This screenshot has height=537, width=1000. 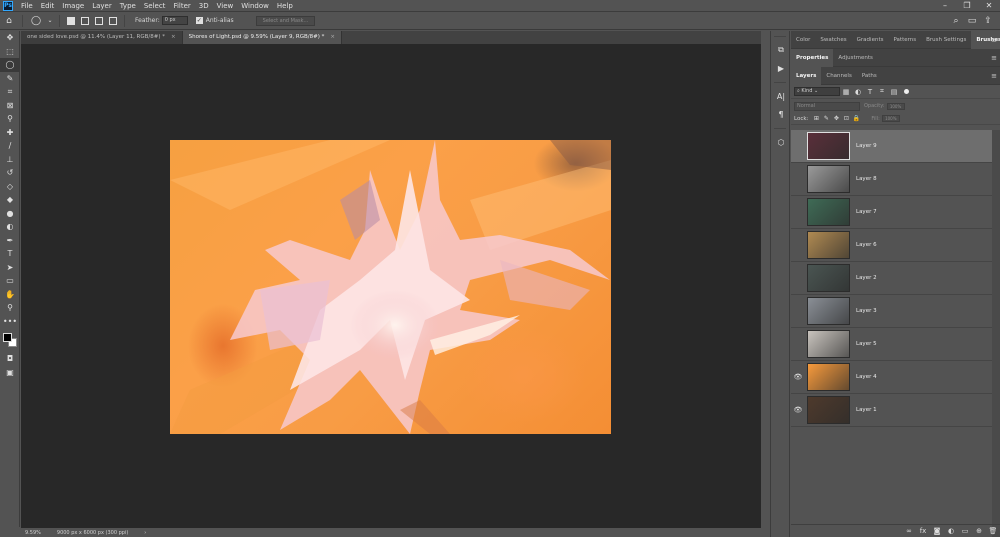 I want to click on new-selection-icon, so click(x=71, y=20).